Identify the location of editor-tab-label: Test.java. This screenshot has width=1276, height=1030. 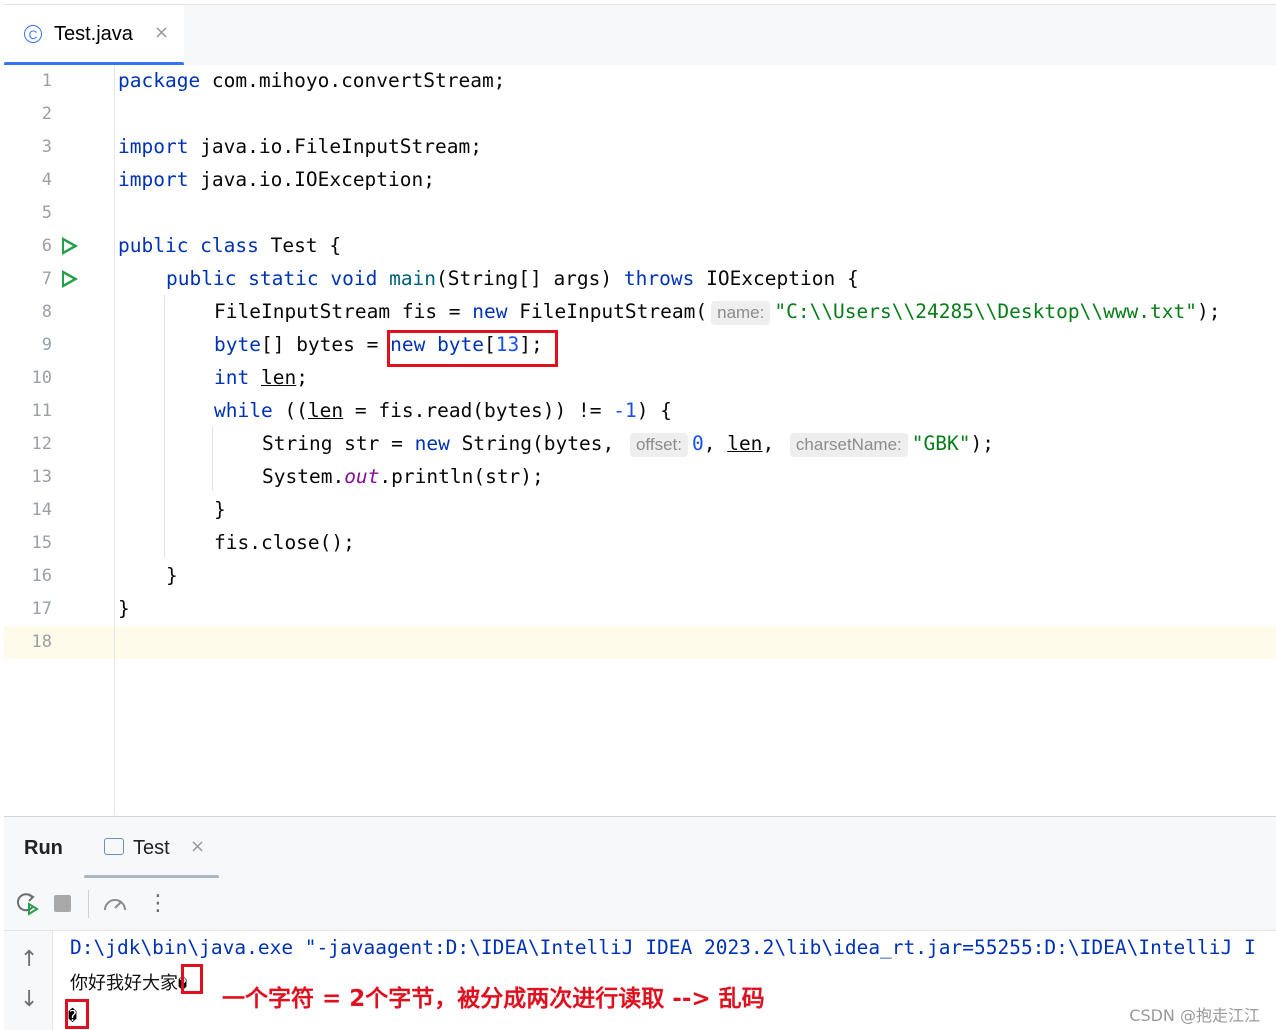
(93, 34).